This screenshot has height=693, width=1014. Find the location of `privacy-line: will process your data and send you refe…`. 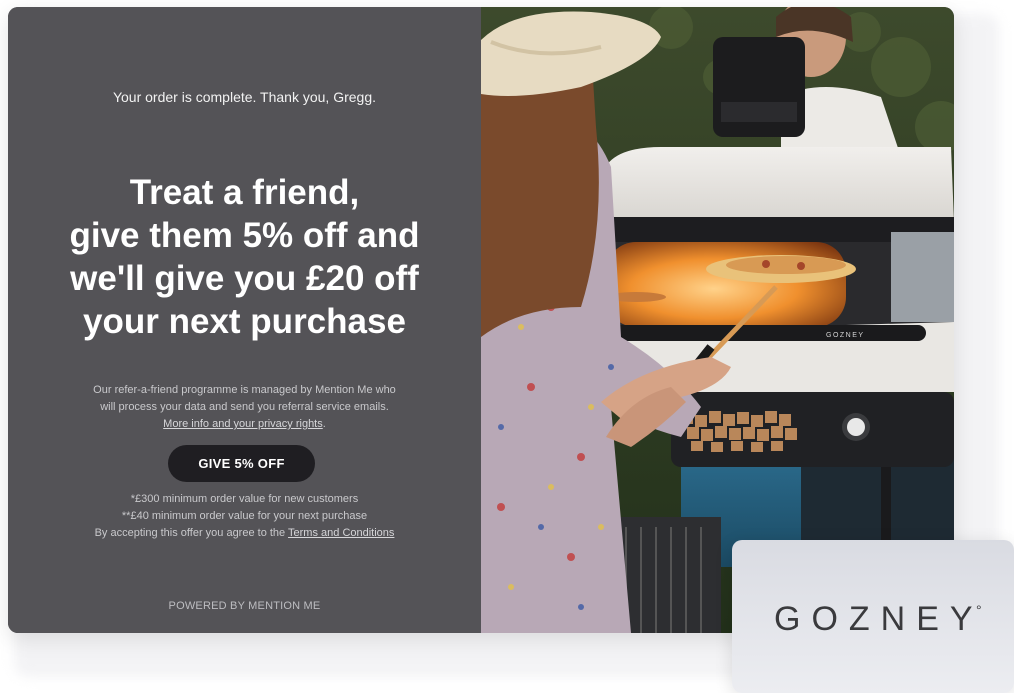

privacy-line: will process your data and send you refe… is located at coordinates (244, 407).